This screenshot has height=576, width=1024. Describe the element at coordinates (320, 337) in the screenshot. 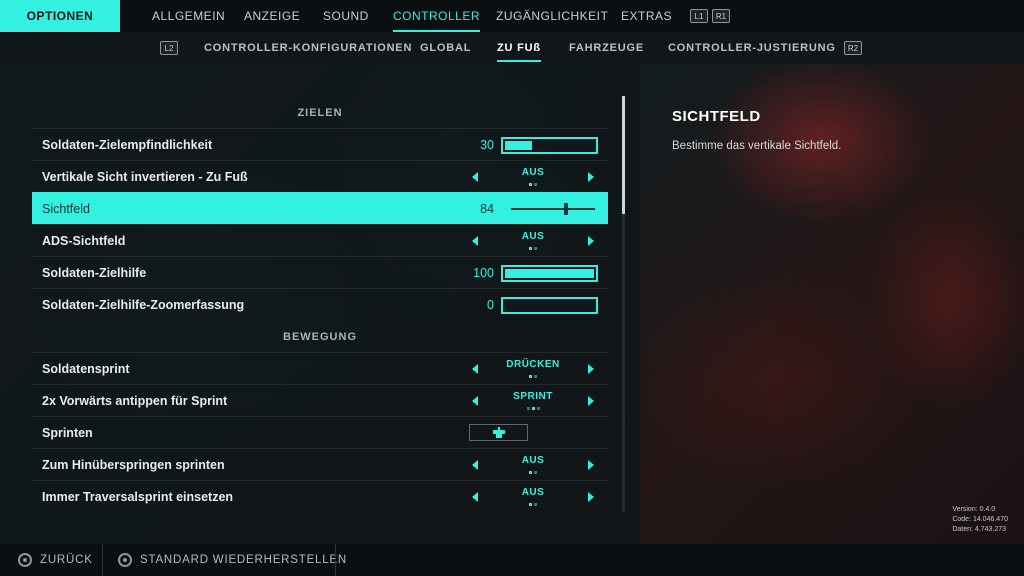

I see `section-title-bewegung: BEWEGUNG` at that location.